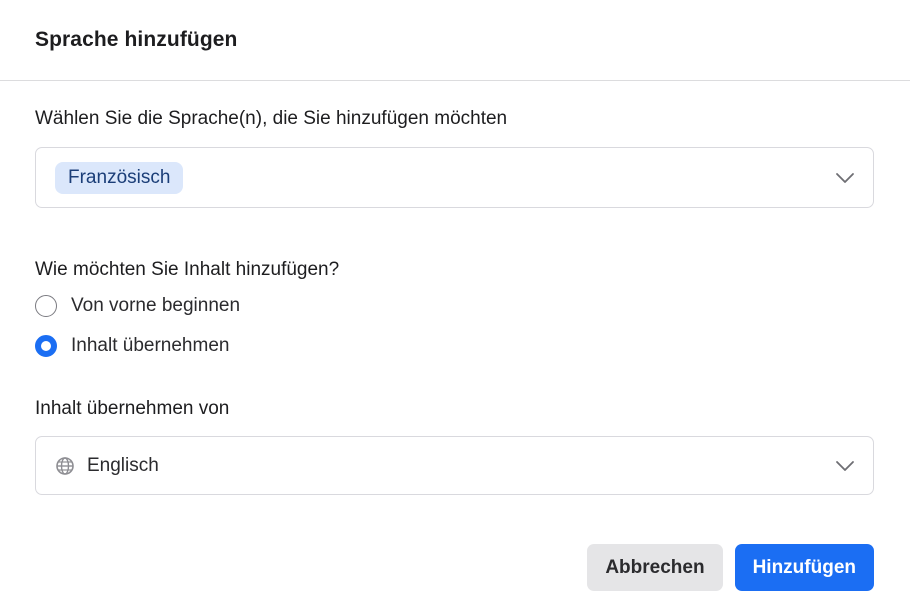  Describe the element at coordinates (132, 408) in the screenshot. I see `source-language-label: Inhalt übernehmen von` at that location.